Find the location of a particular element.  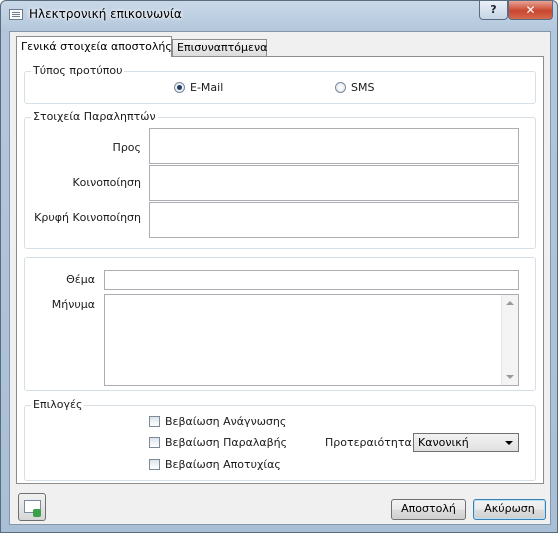

priority-label: Προτεραιότητα is located at coordinates (368, 442).